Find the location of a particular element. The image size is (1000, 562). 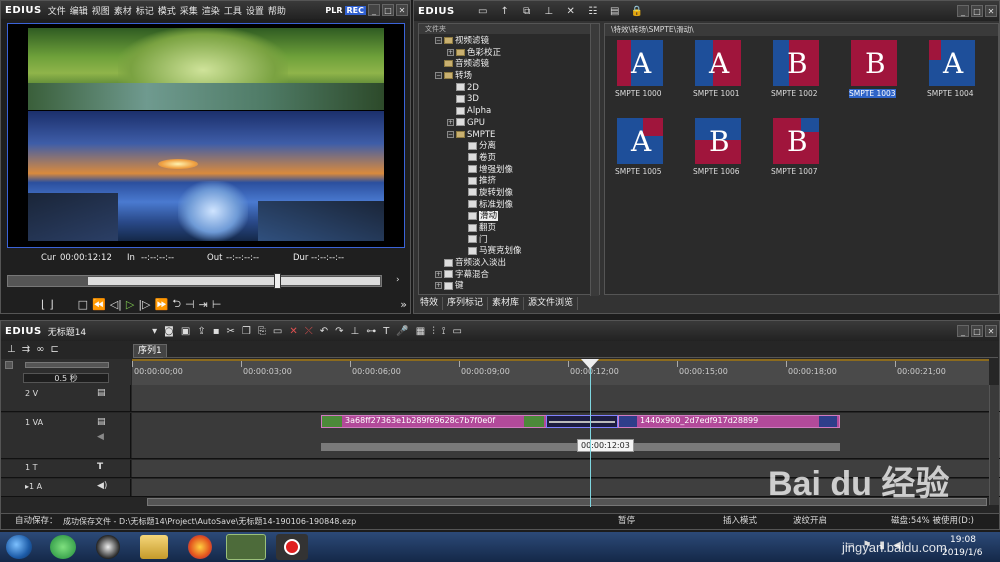

link-icon: ⊶ is located at coordinates (371, 331).